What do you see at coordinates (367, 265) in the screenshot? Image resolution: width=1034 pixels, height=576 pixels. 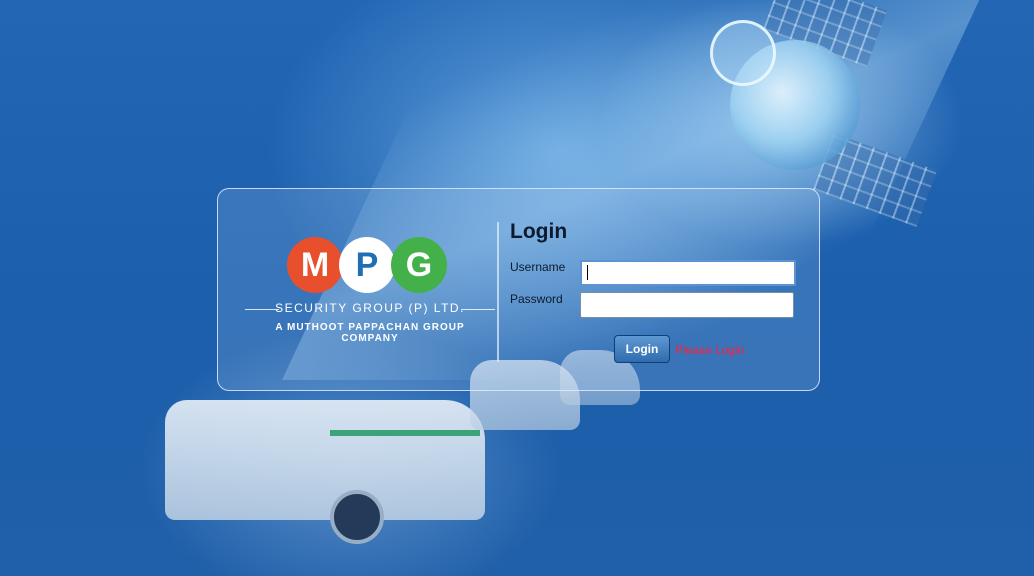 I see `logo-letter-p: P` at bounding box center [367, 265].